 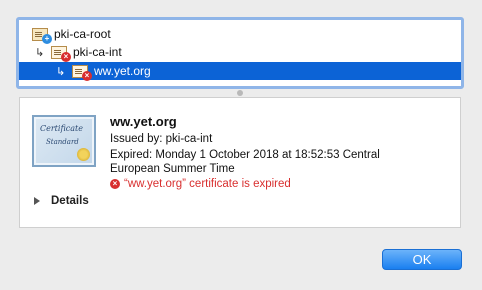 What do you see at coordinates (422, 259) in the screenshot?
I see `ok-button: OK` at bounding box center [422, 259].